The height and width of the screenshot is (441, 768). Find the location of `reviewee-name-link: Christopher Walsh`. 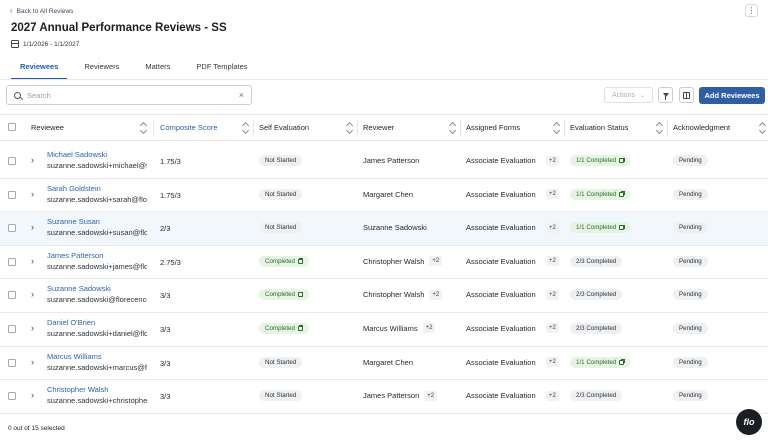

reviewee-name-link: Christopher Walsh is located at coordinates (97, 389).